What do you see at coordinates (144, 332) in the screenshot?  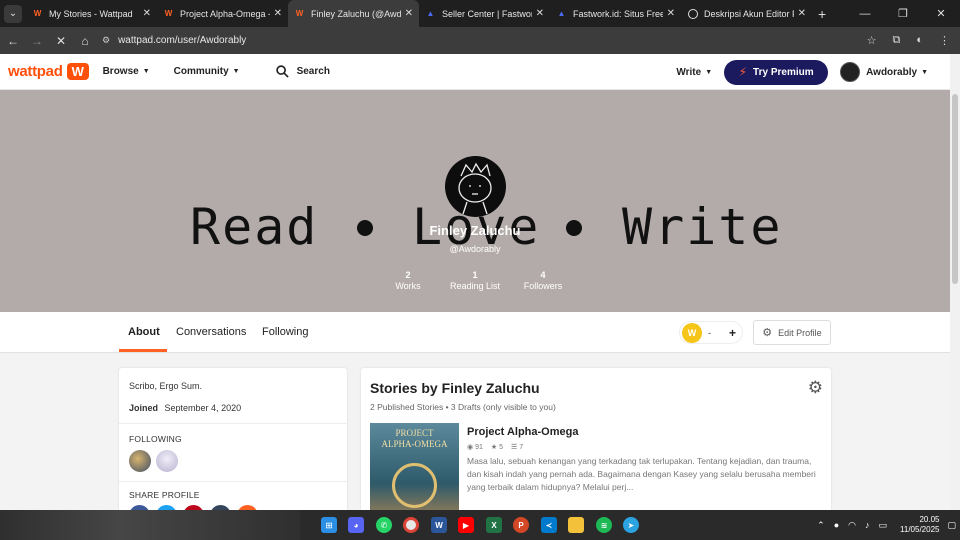 I see `tab-about: About` at bounding box center [144, 332].